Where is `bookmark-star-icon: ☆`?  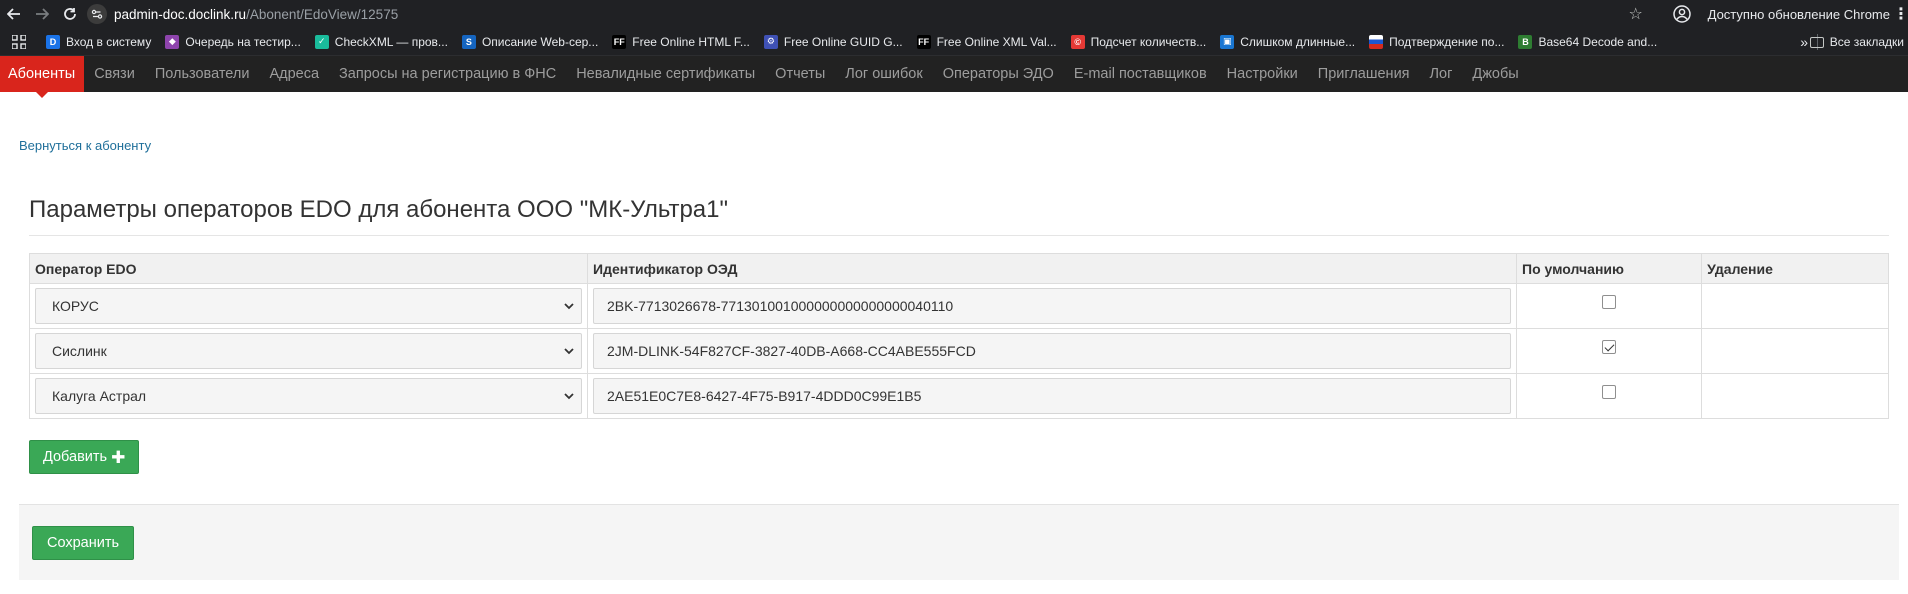
bookmark-star-icon: ☆ is located at coordinates (1636, 14).